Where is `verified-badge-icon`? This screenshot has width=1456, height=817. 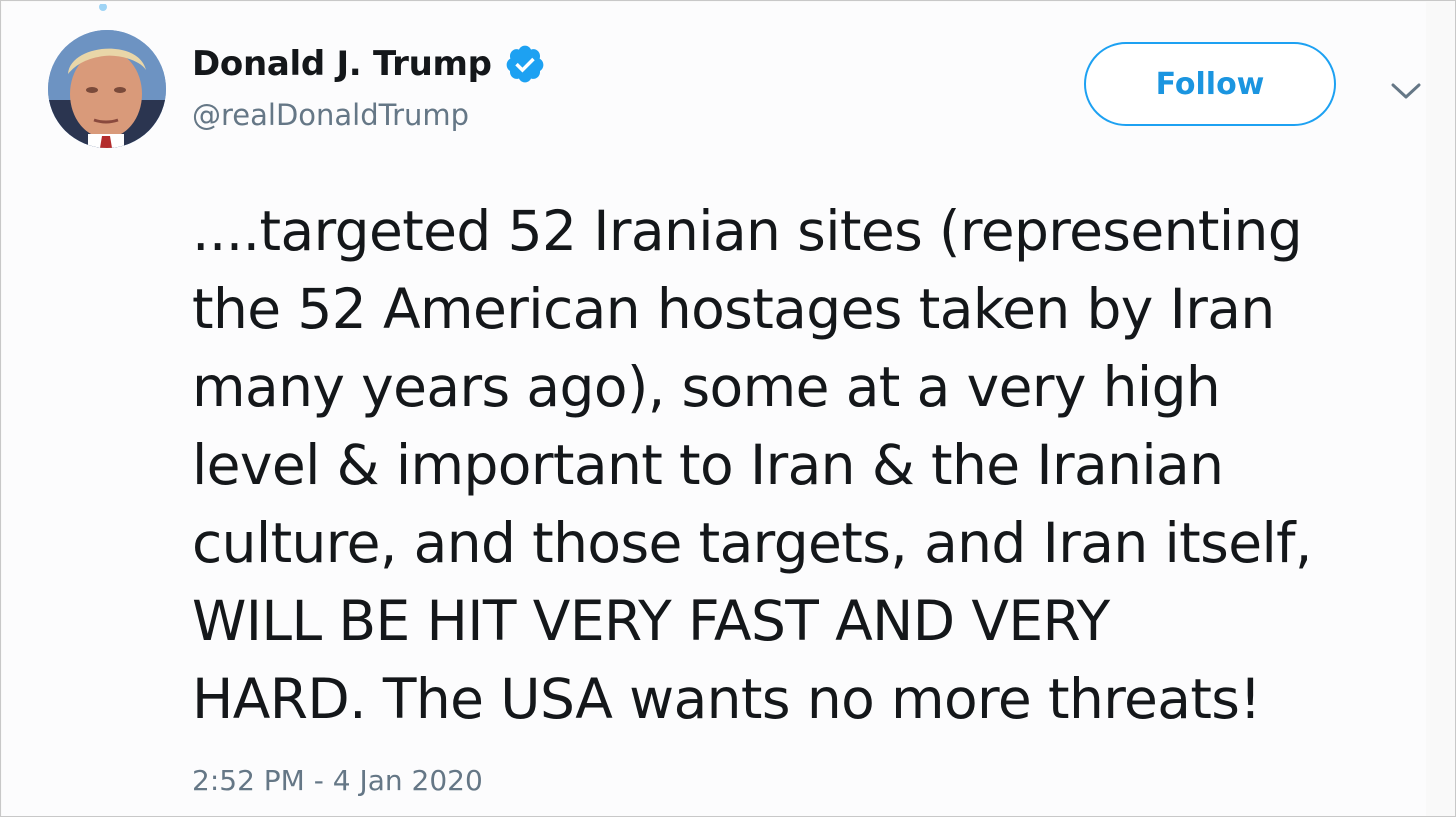
verified-badge-icon is located at coordinates (525, 64).